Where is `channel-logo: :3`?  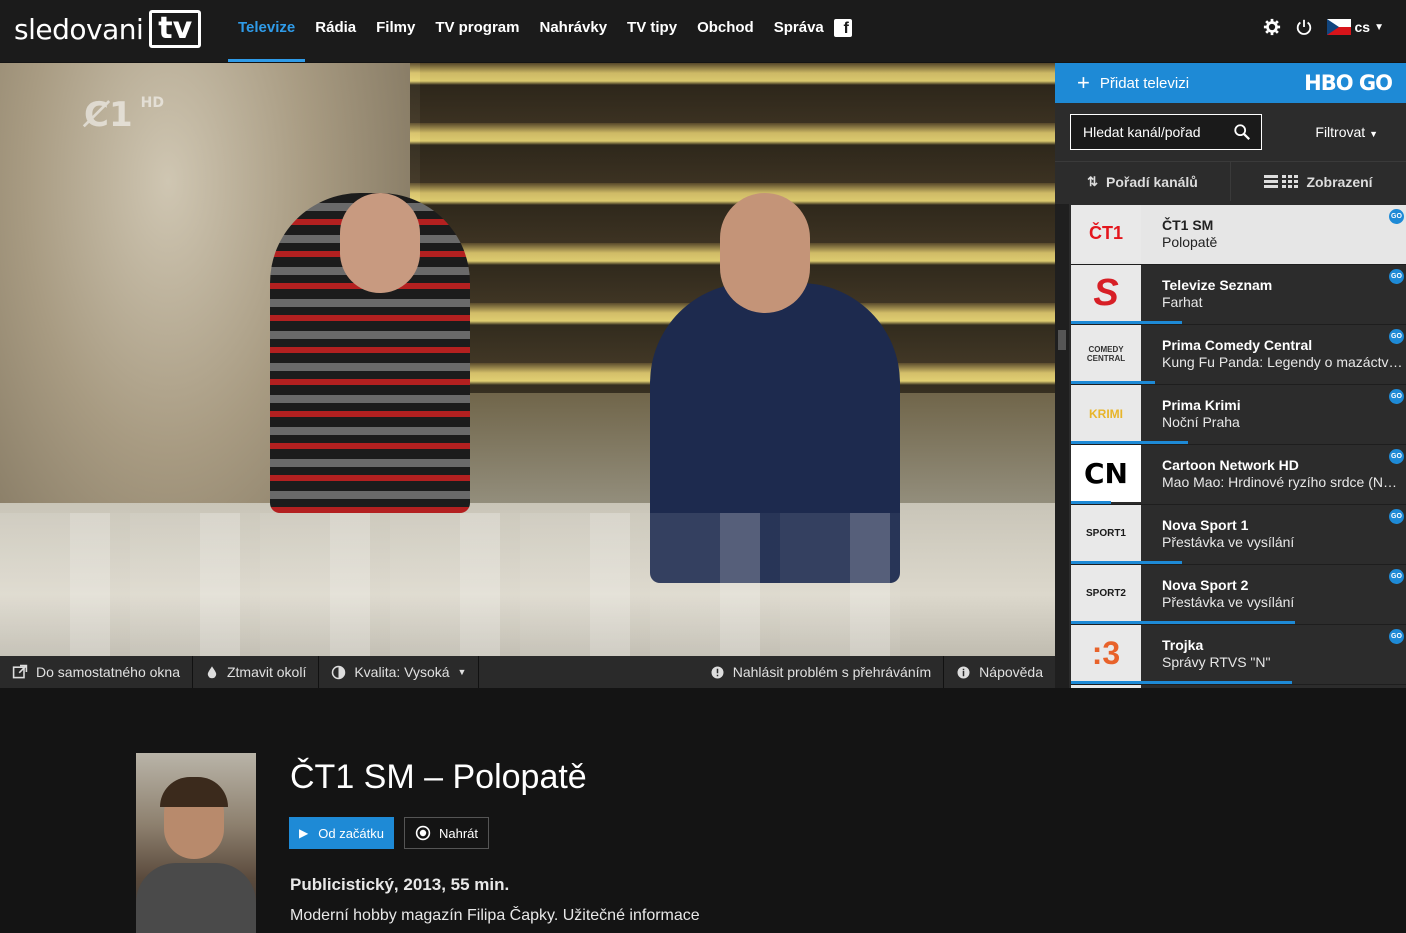 channel-logo: :3 is located at coordinates (1106, 653).